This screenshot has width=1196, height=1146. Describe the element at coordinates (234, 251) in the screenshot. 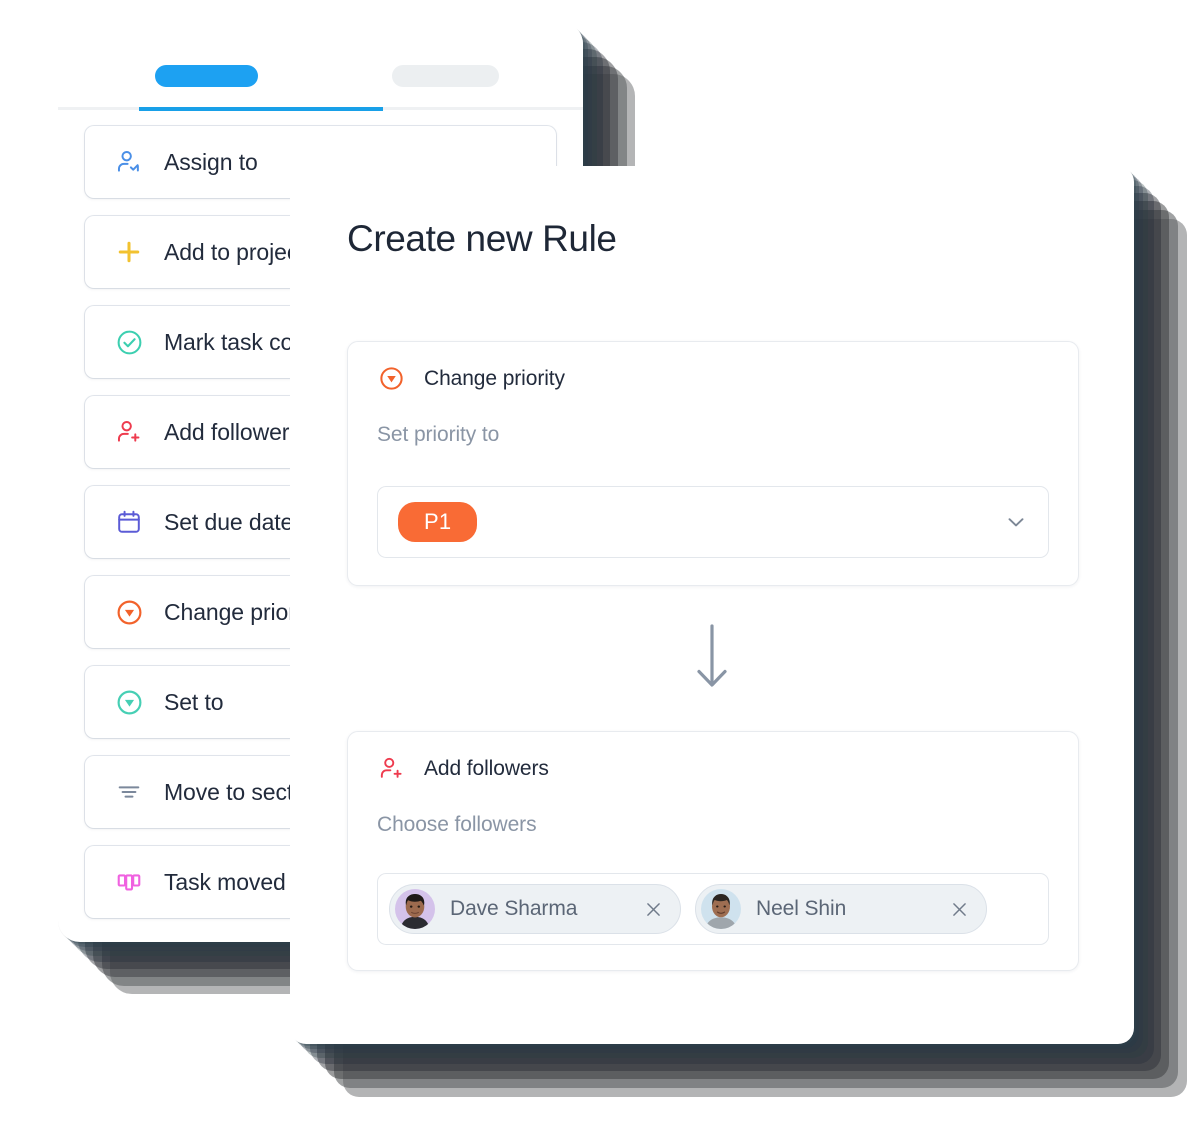

I see `action-label: Add to project` at that location.